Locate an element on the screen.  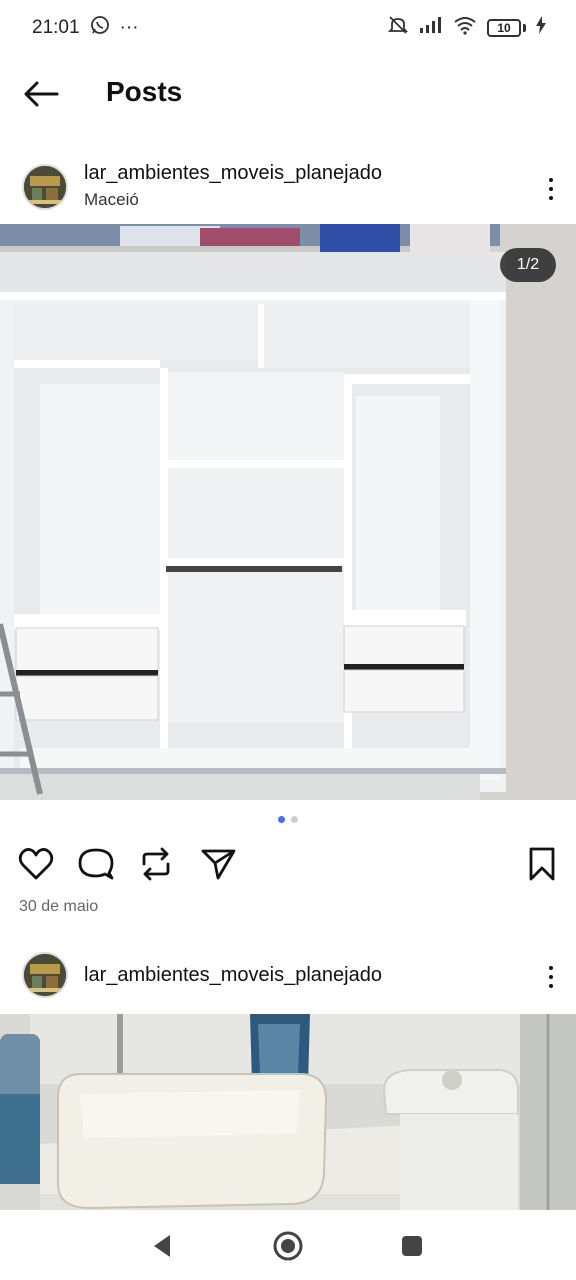
post-location: Maceió is located at coordinates (111, 200).